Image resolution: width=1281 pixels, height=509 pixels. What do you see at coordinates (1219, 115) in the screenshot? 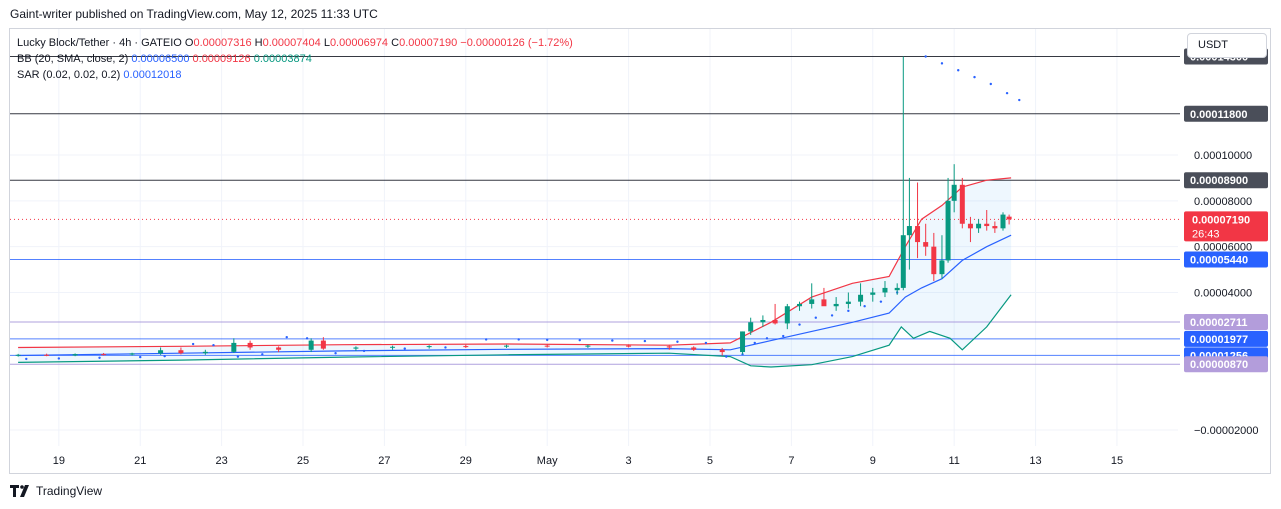
I see `level-badge-label: 0.00011800` at bounding box center [1219, 115].